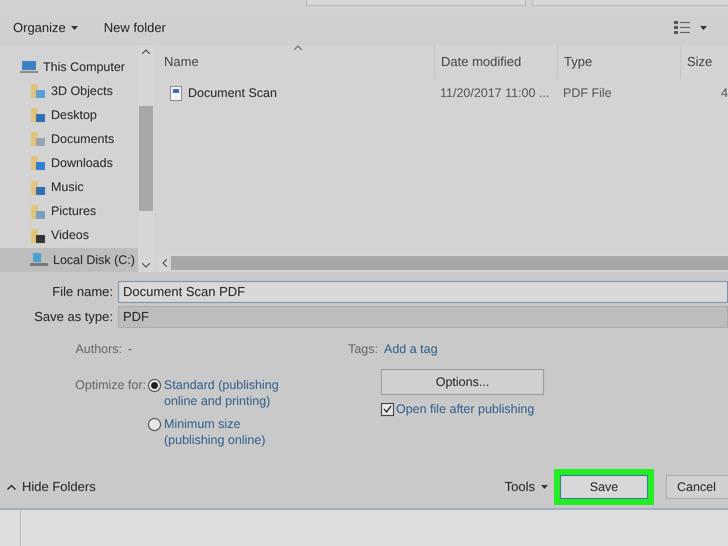 This screenshot has height=546, width=728. I want to click on radio-option: Standard (publishing online and printing), so click(264, 393).